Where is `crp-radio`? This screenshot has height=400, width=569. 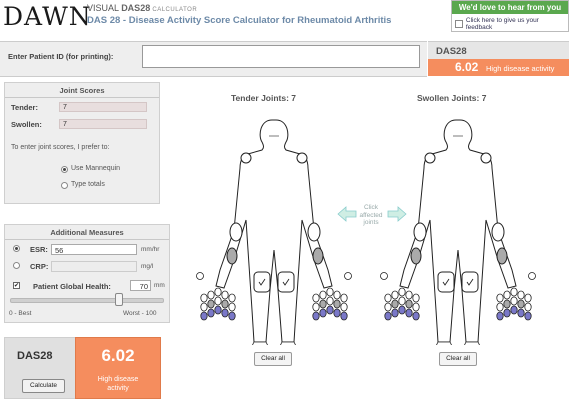
crp-radio is located at coordinates (16, 265).